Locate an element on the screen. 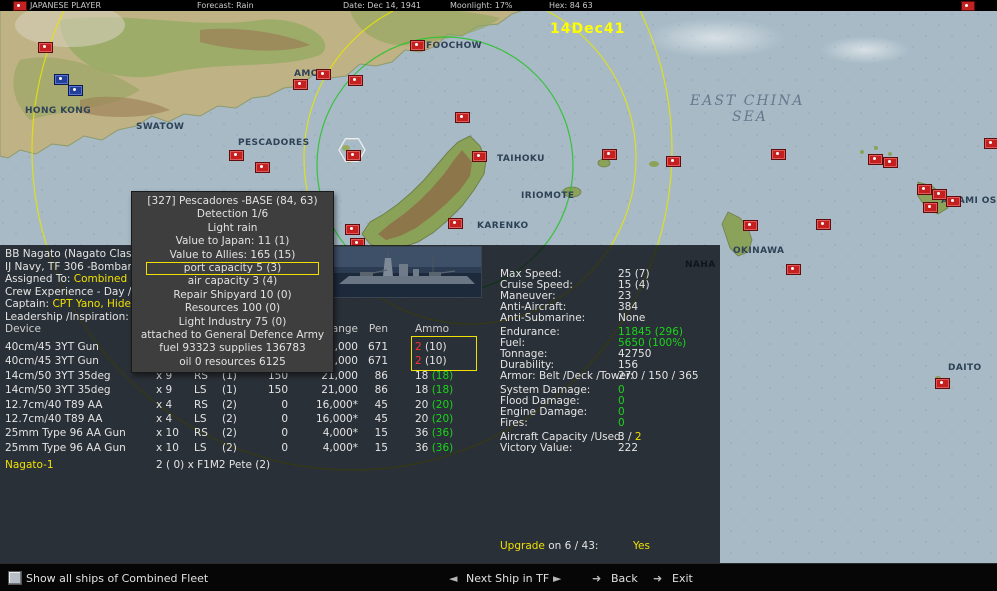 Image resolution: width=997 pixels, height=591 pixels. back-arrow-icon: ➜ is located at coordinates (596, 578).